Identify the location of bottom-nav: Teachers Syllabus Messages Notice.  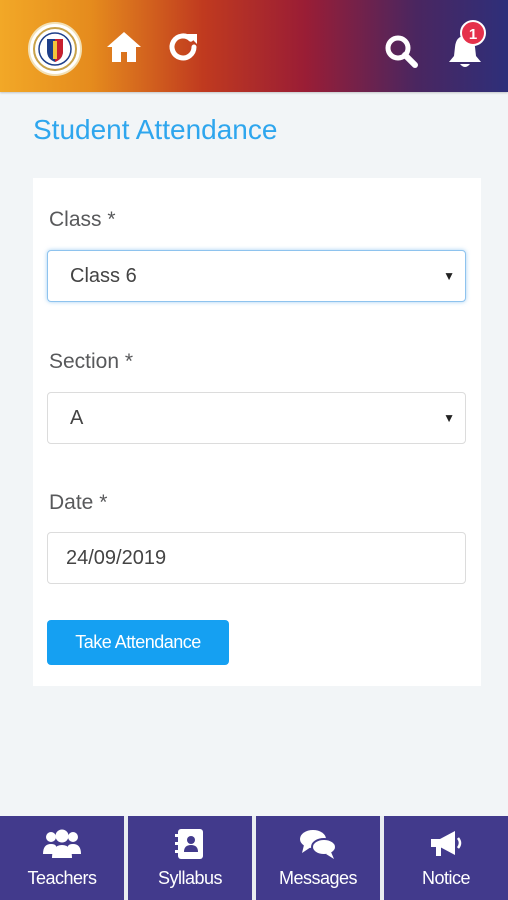
(254, 858).